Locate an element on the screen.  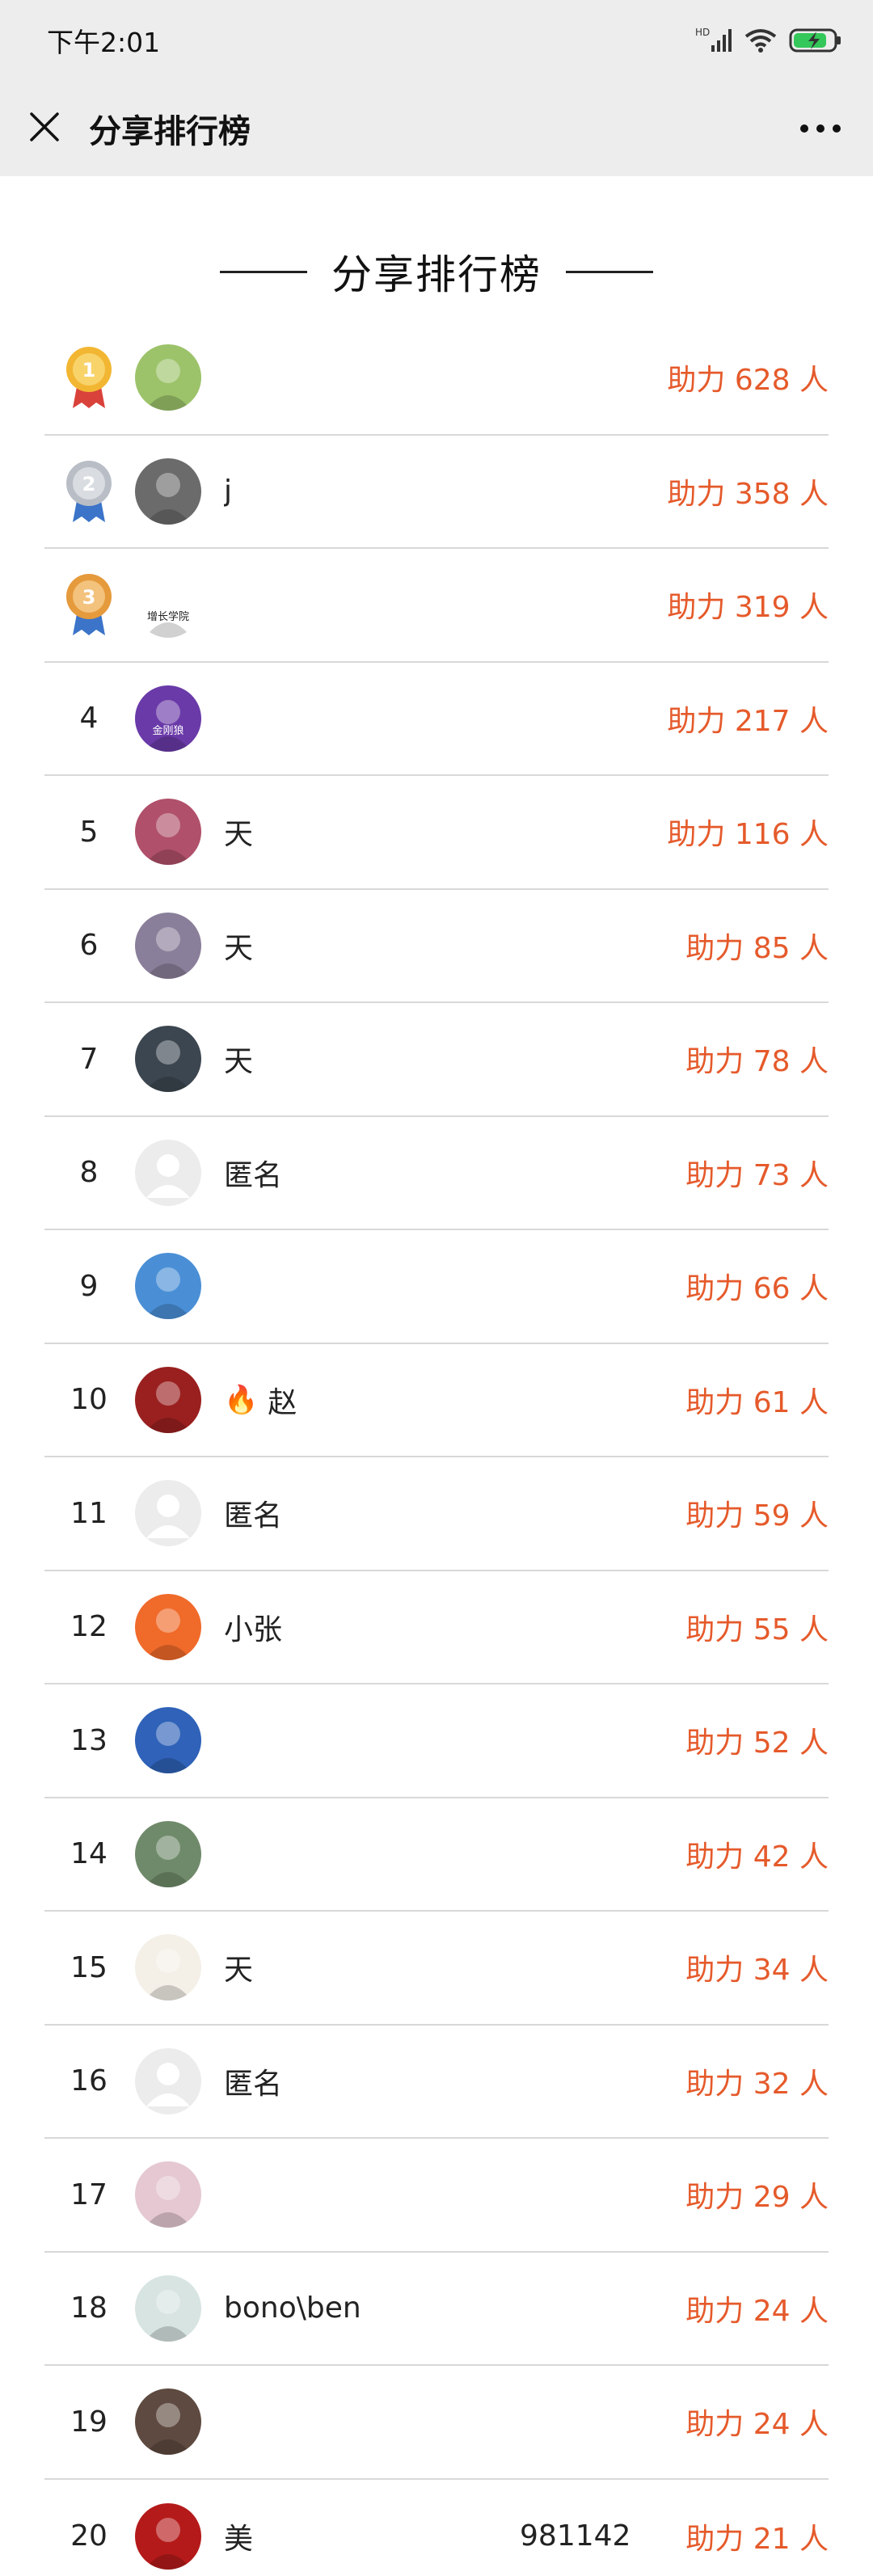
rank-row: 20 美 981142 助力 21 人 is located at coordinates (436, 2528).